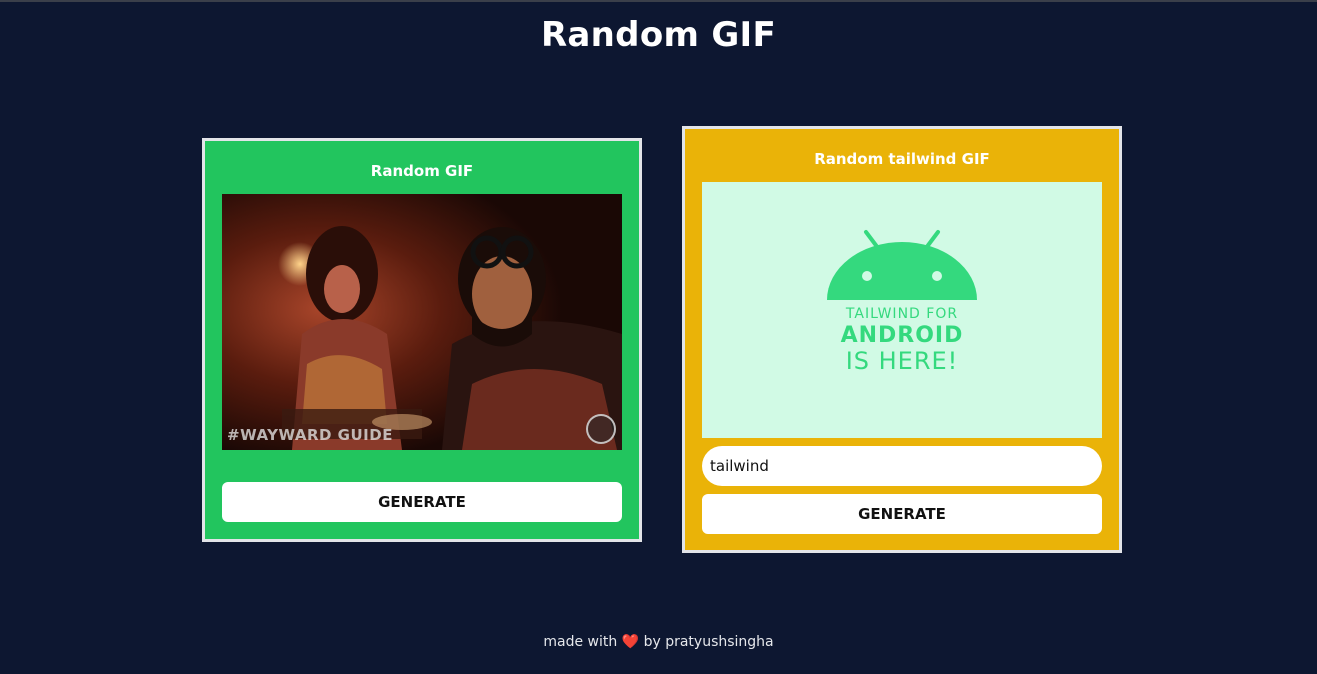 The width and height of the screenshot is (1317, 674). What do you see at coordinates (902, 314) in the screenshot?
I see `gif-text-line-1: TAILWIND FOR` at bounding box center [902, 314].